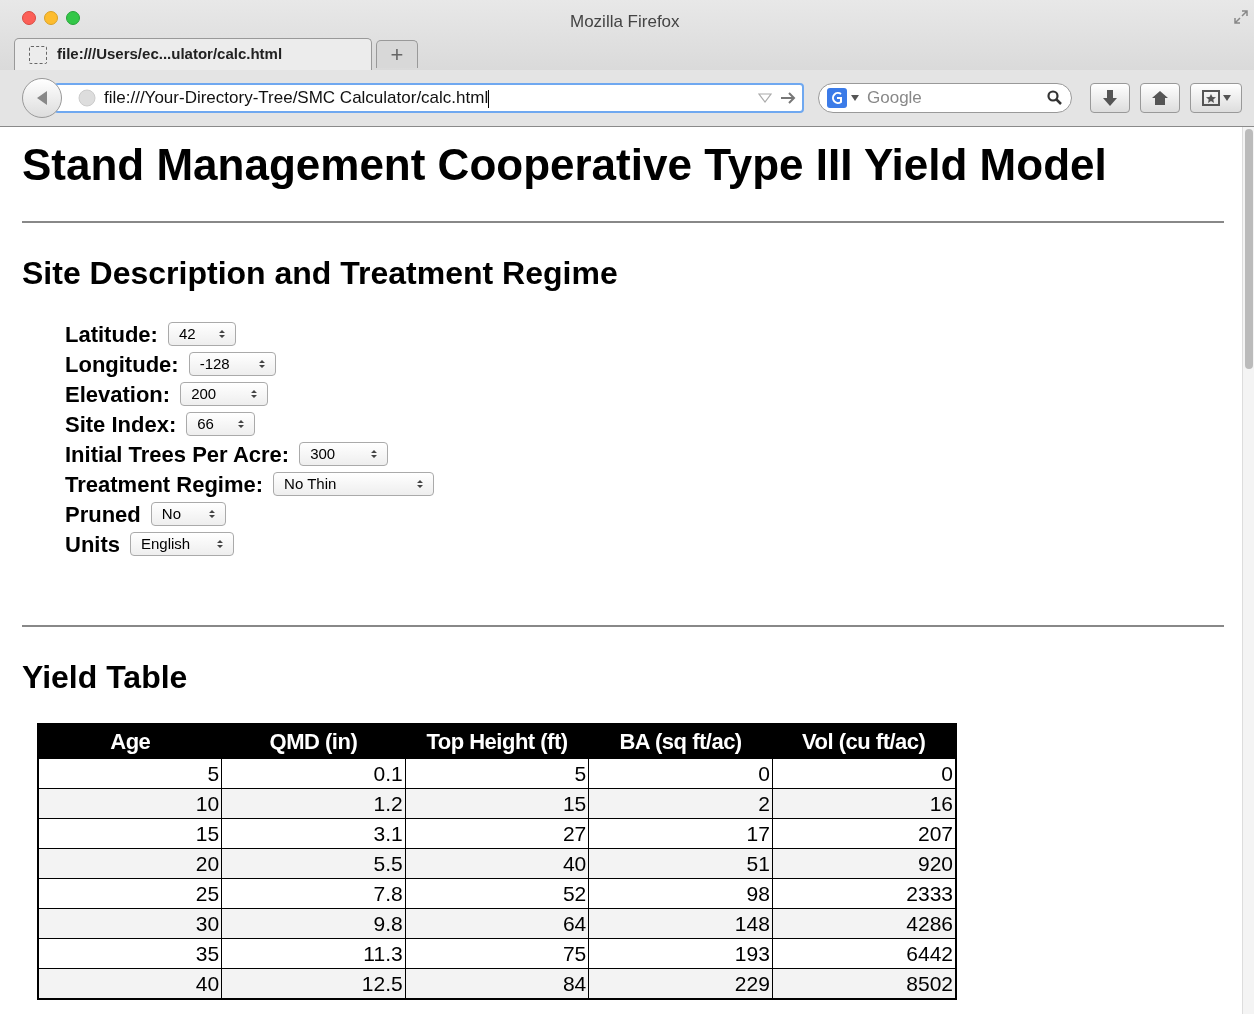  What do you see at coordinates (344, 454) in the screenshot?
I see `dropdown: 300` at bounding box center [344, 454].